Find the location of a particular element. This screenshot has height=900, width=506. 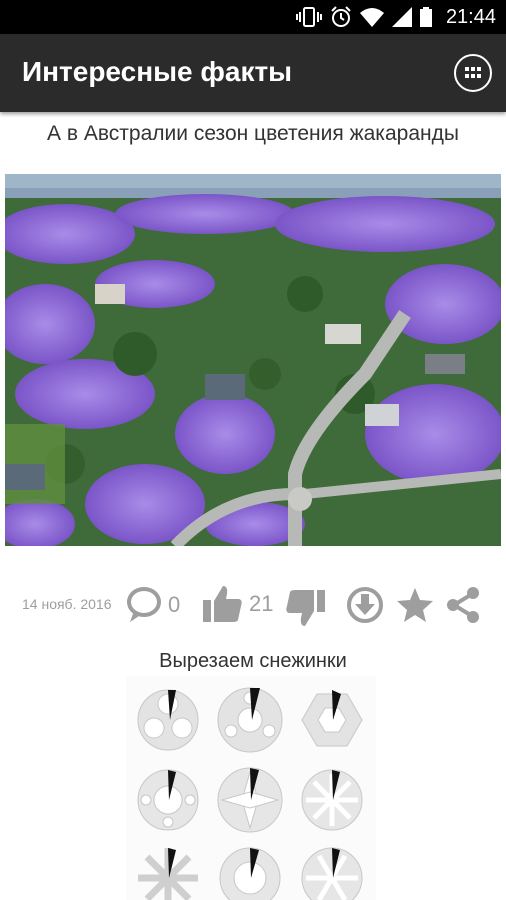

app-title: Интересные факты is located at coordinates (157, 71).